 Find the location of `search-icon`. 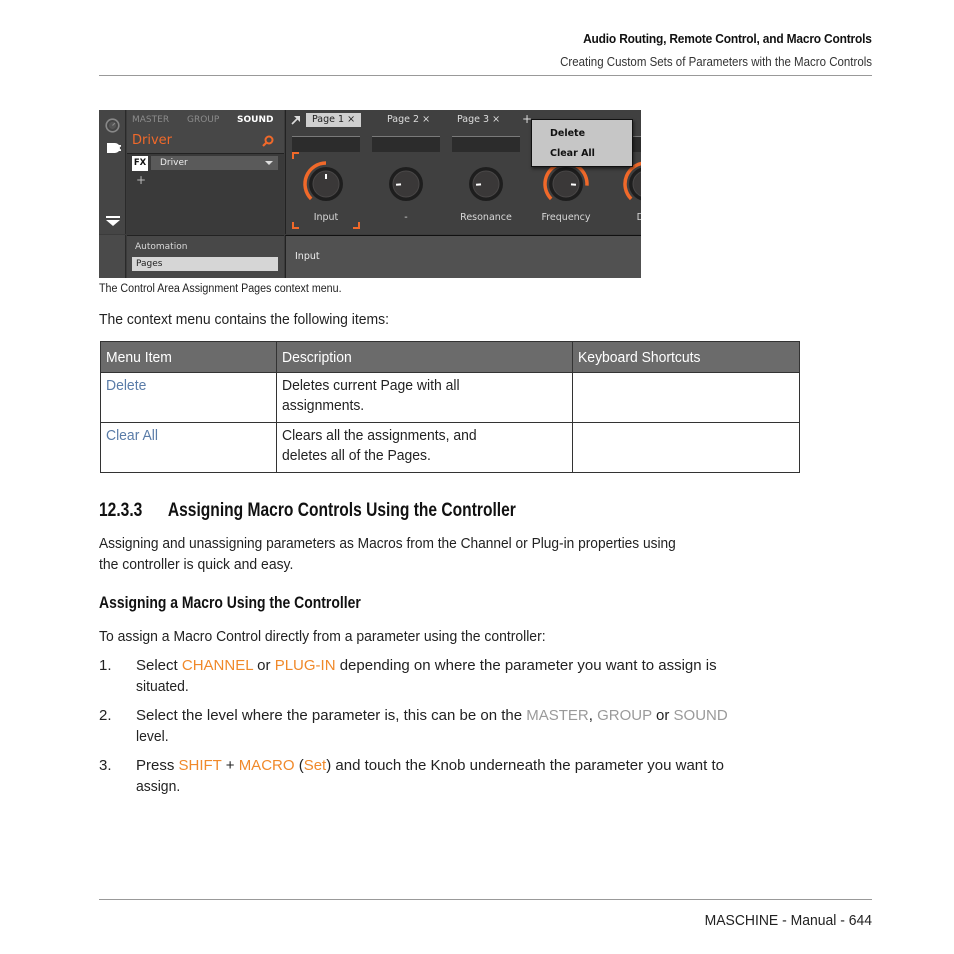

search-icon is located at coordinates (268, 141).